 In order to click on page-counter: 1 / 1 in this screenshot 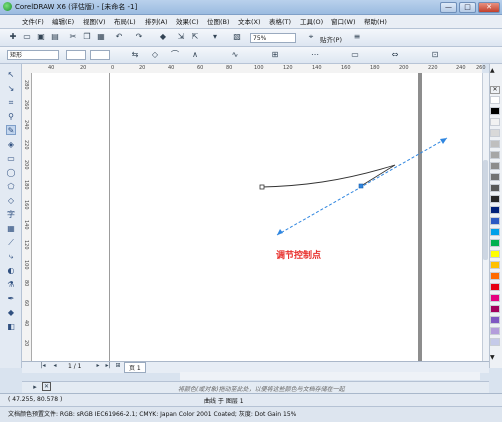, I will do `click(75, 366)`.